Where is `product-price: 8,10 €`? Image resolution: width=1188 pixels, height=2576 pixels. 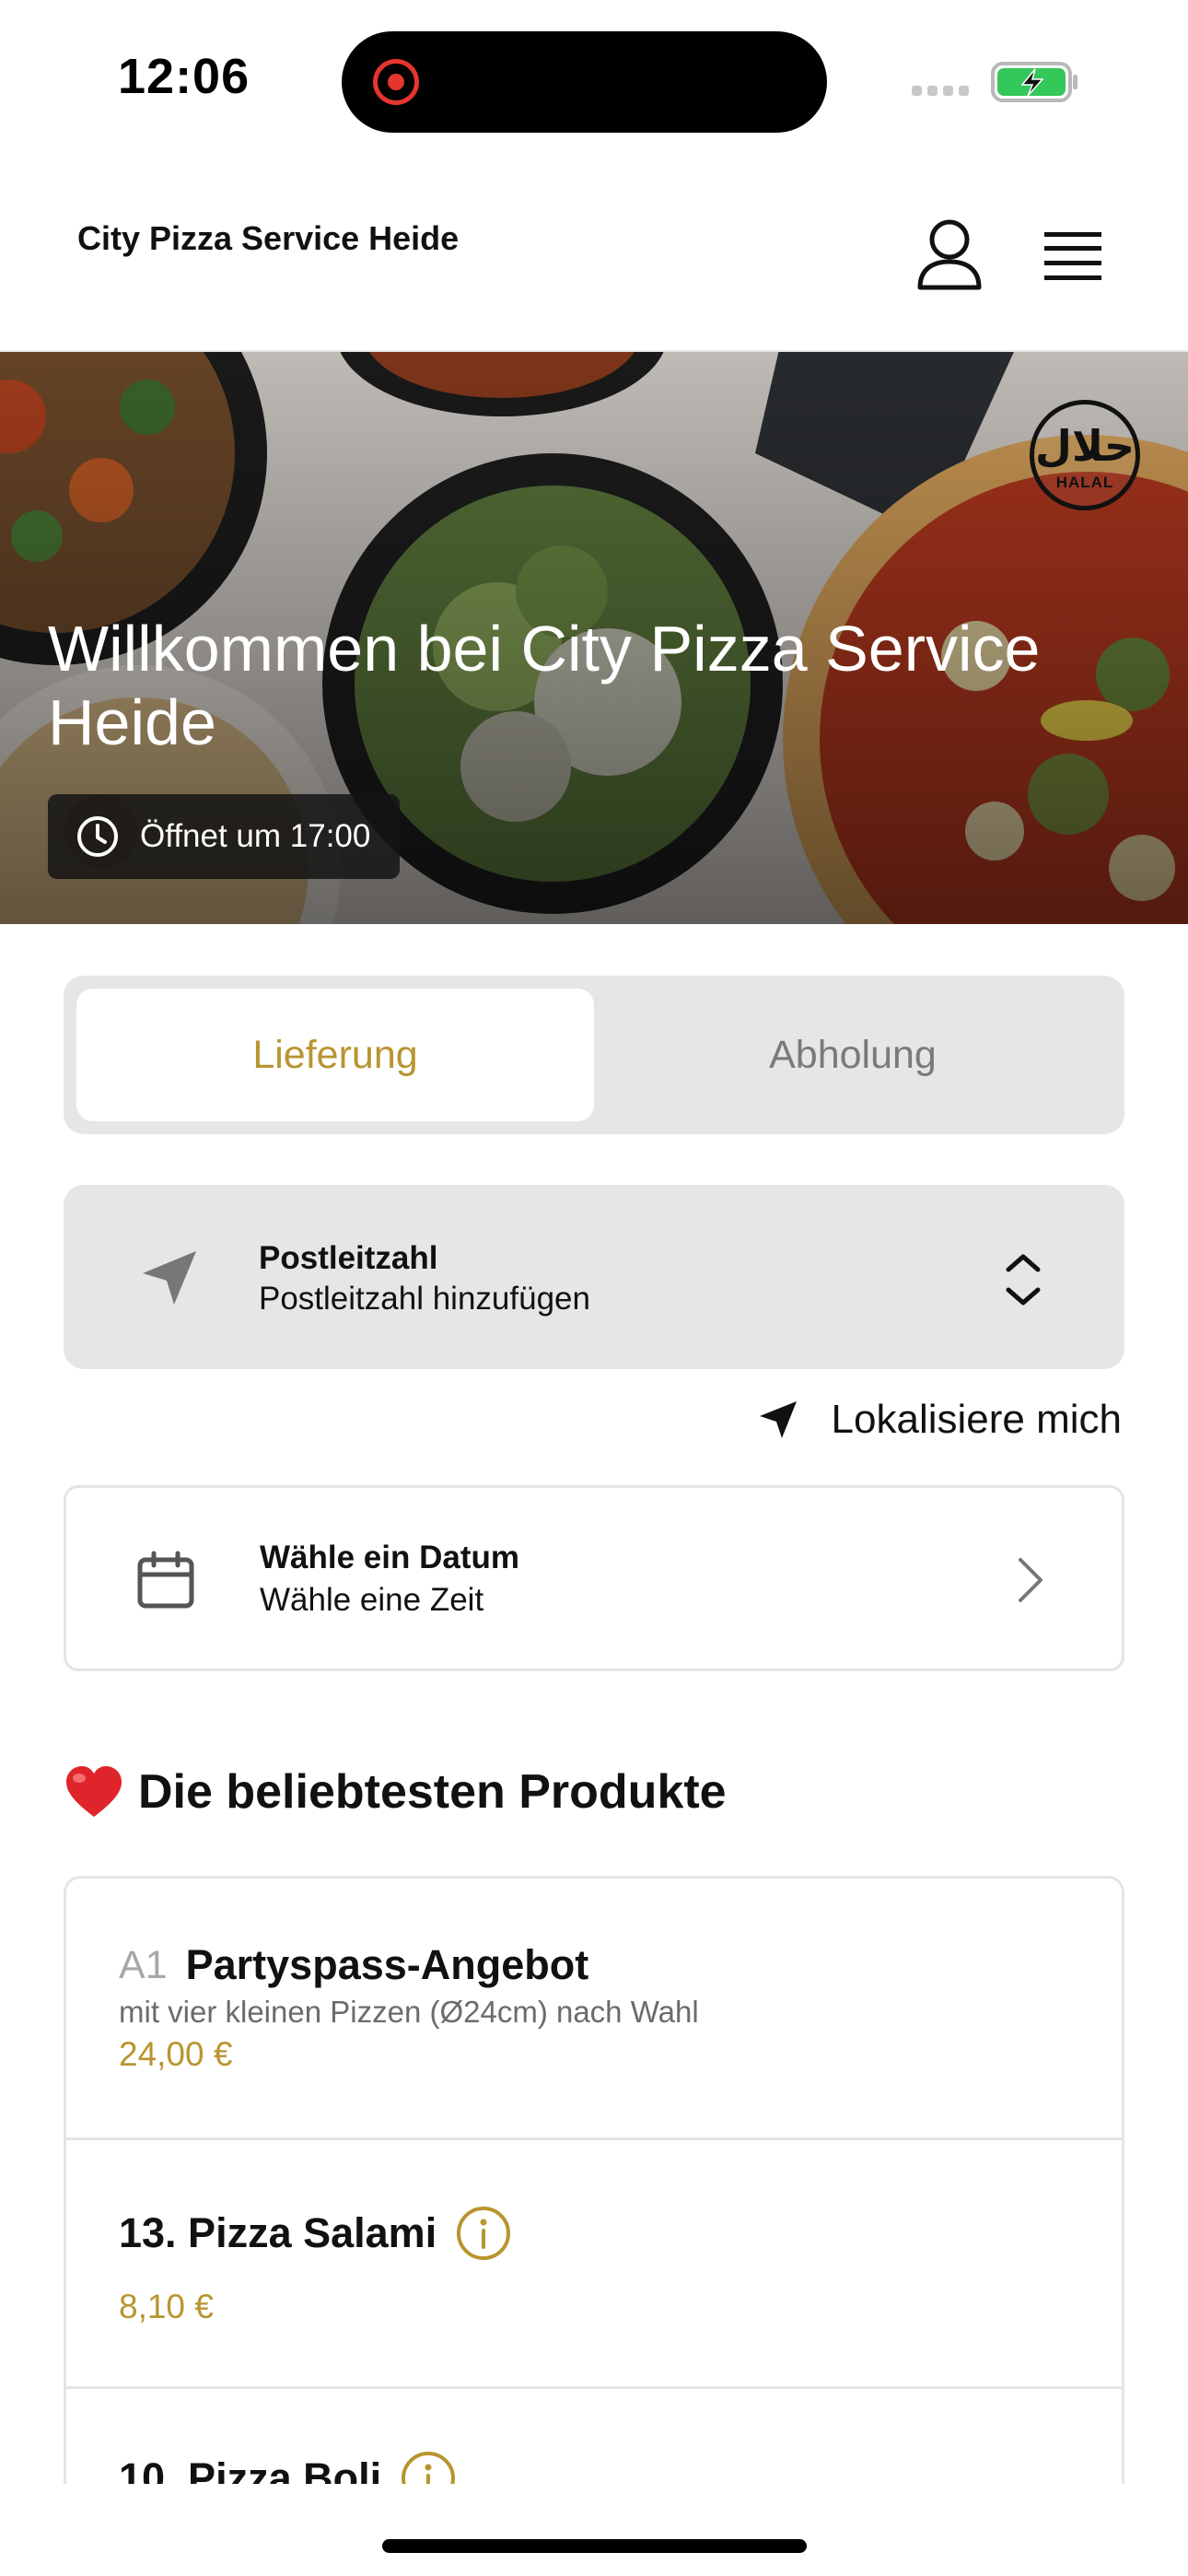
product-price: 8,10 € is located at coordinates (166, 2306).